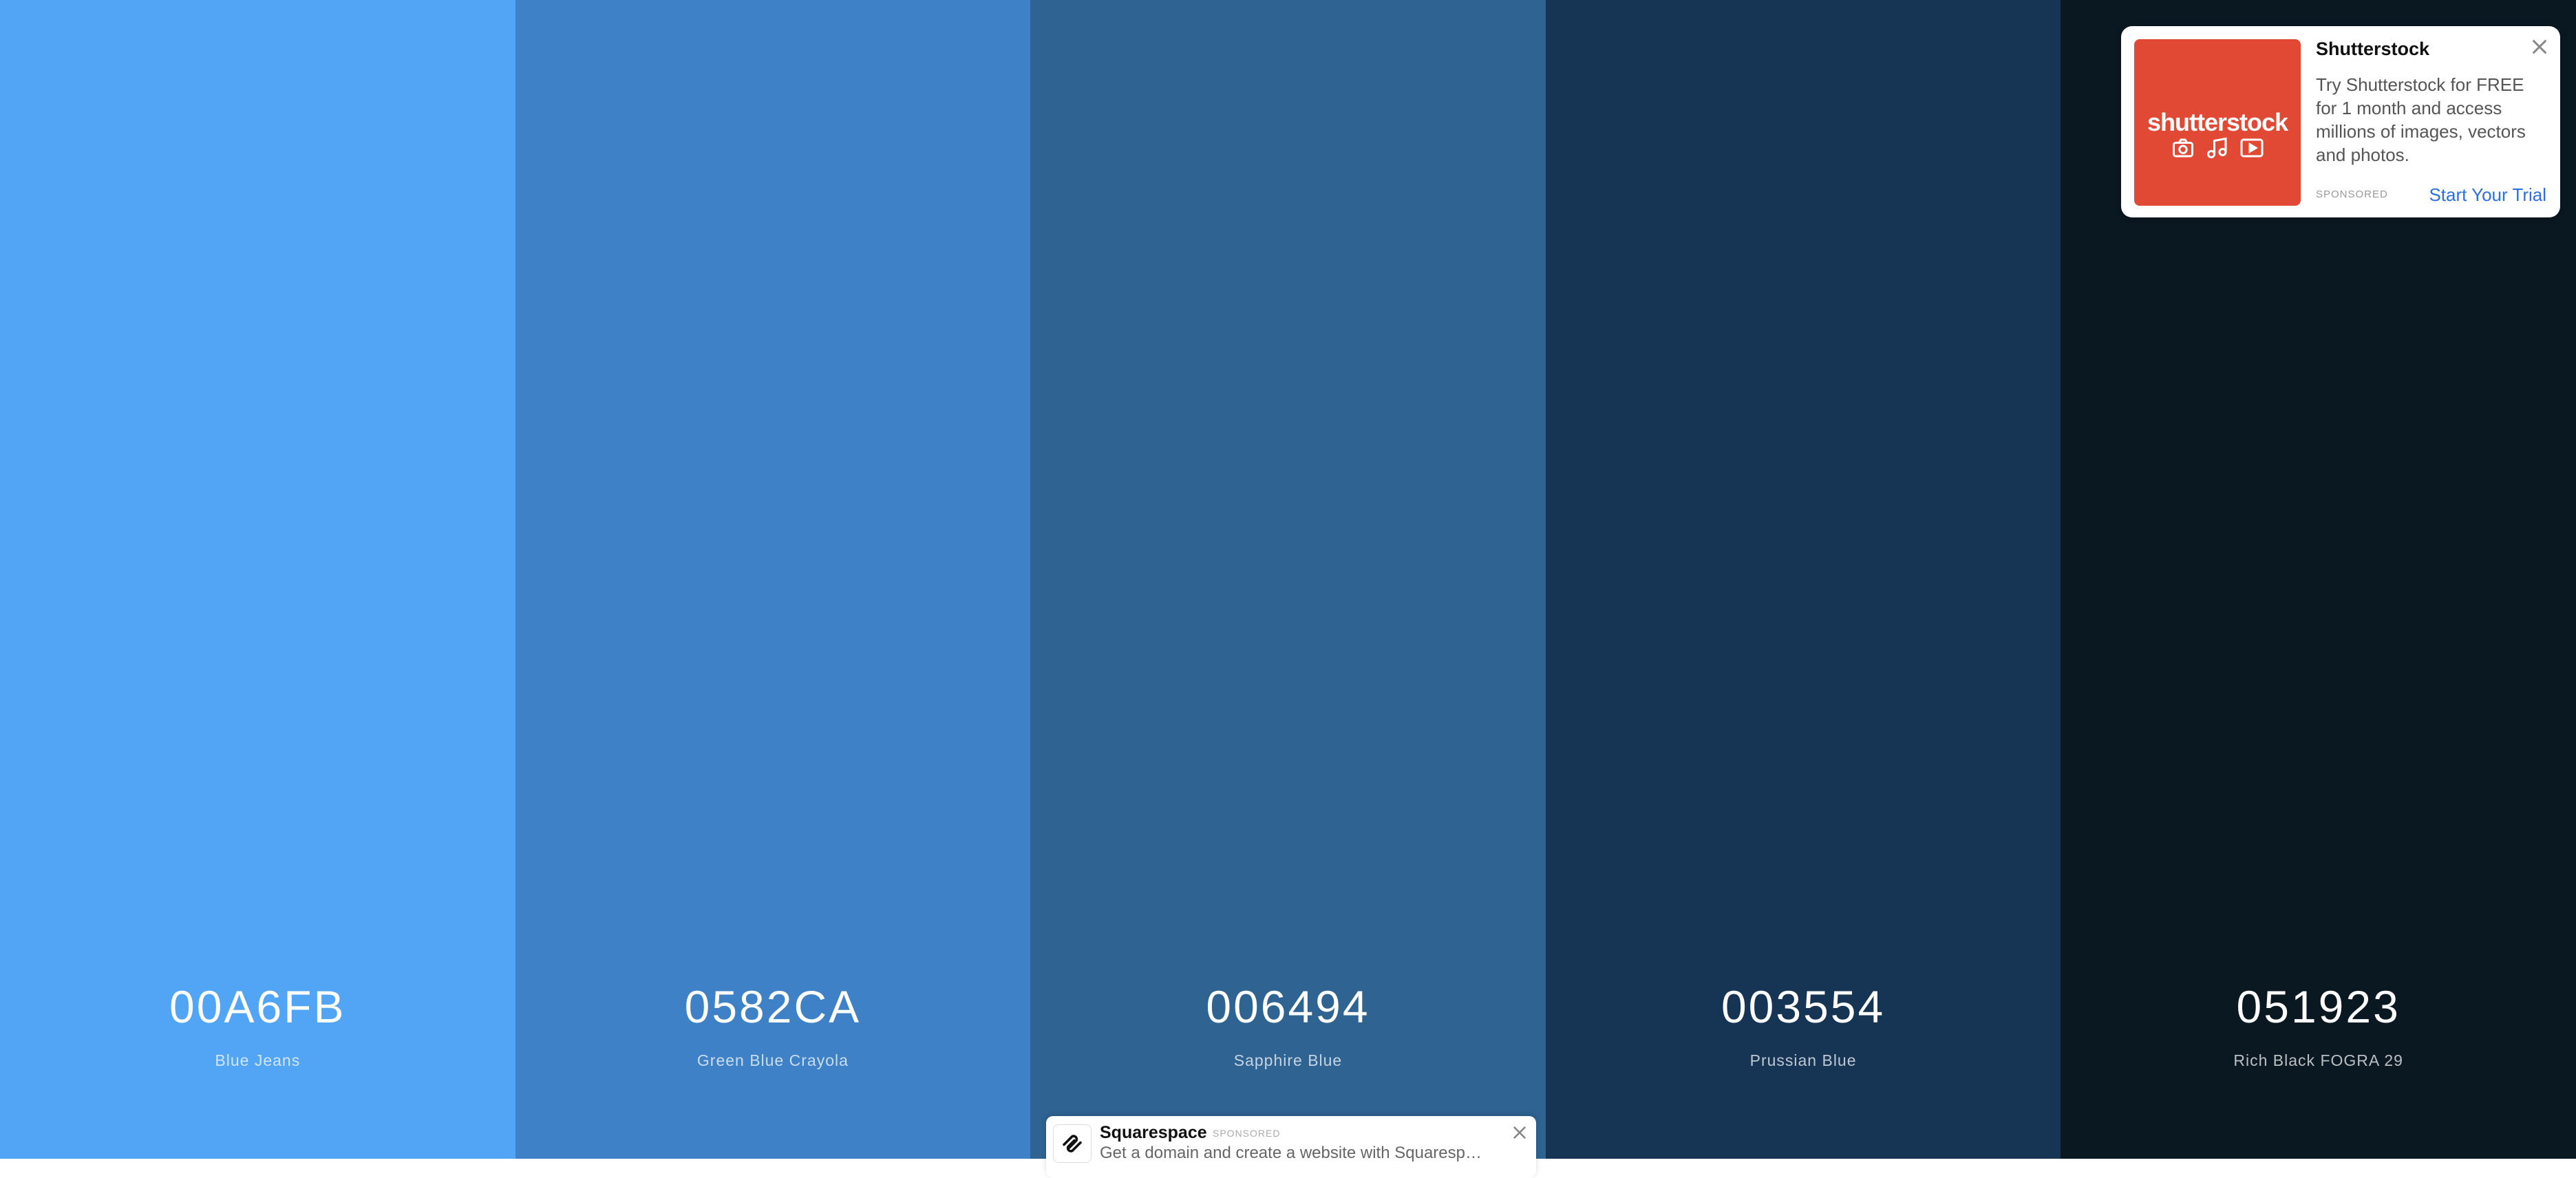 Image resolution: width=2576 pixels, height=1178 pixels. I want to click on squarespace-logo-icon, so click(1072, 1144).